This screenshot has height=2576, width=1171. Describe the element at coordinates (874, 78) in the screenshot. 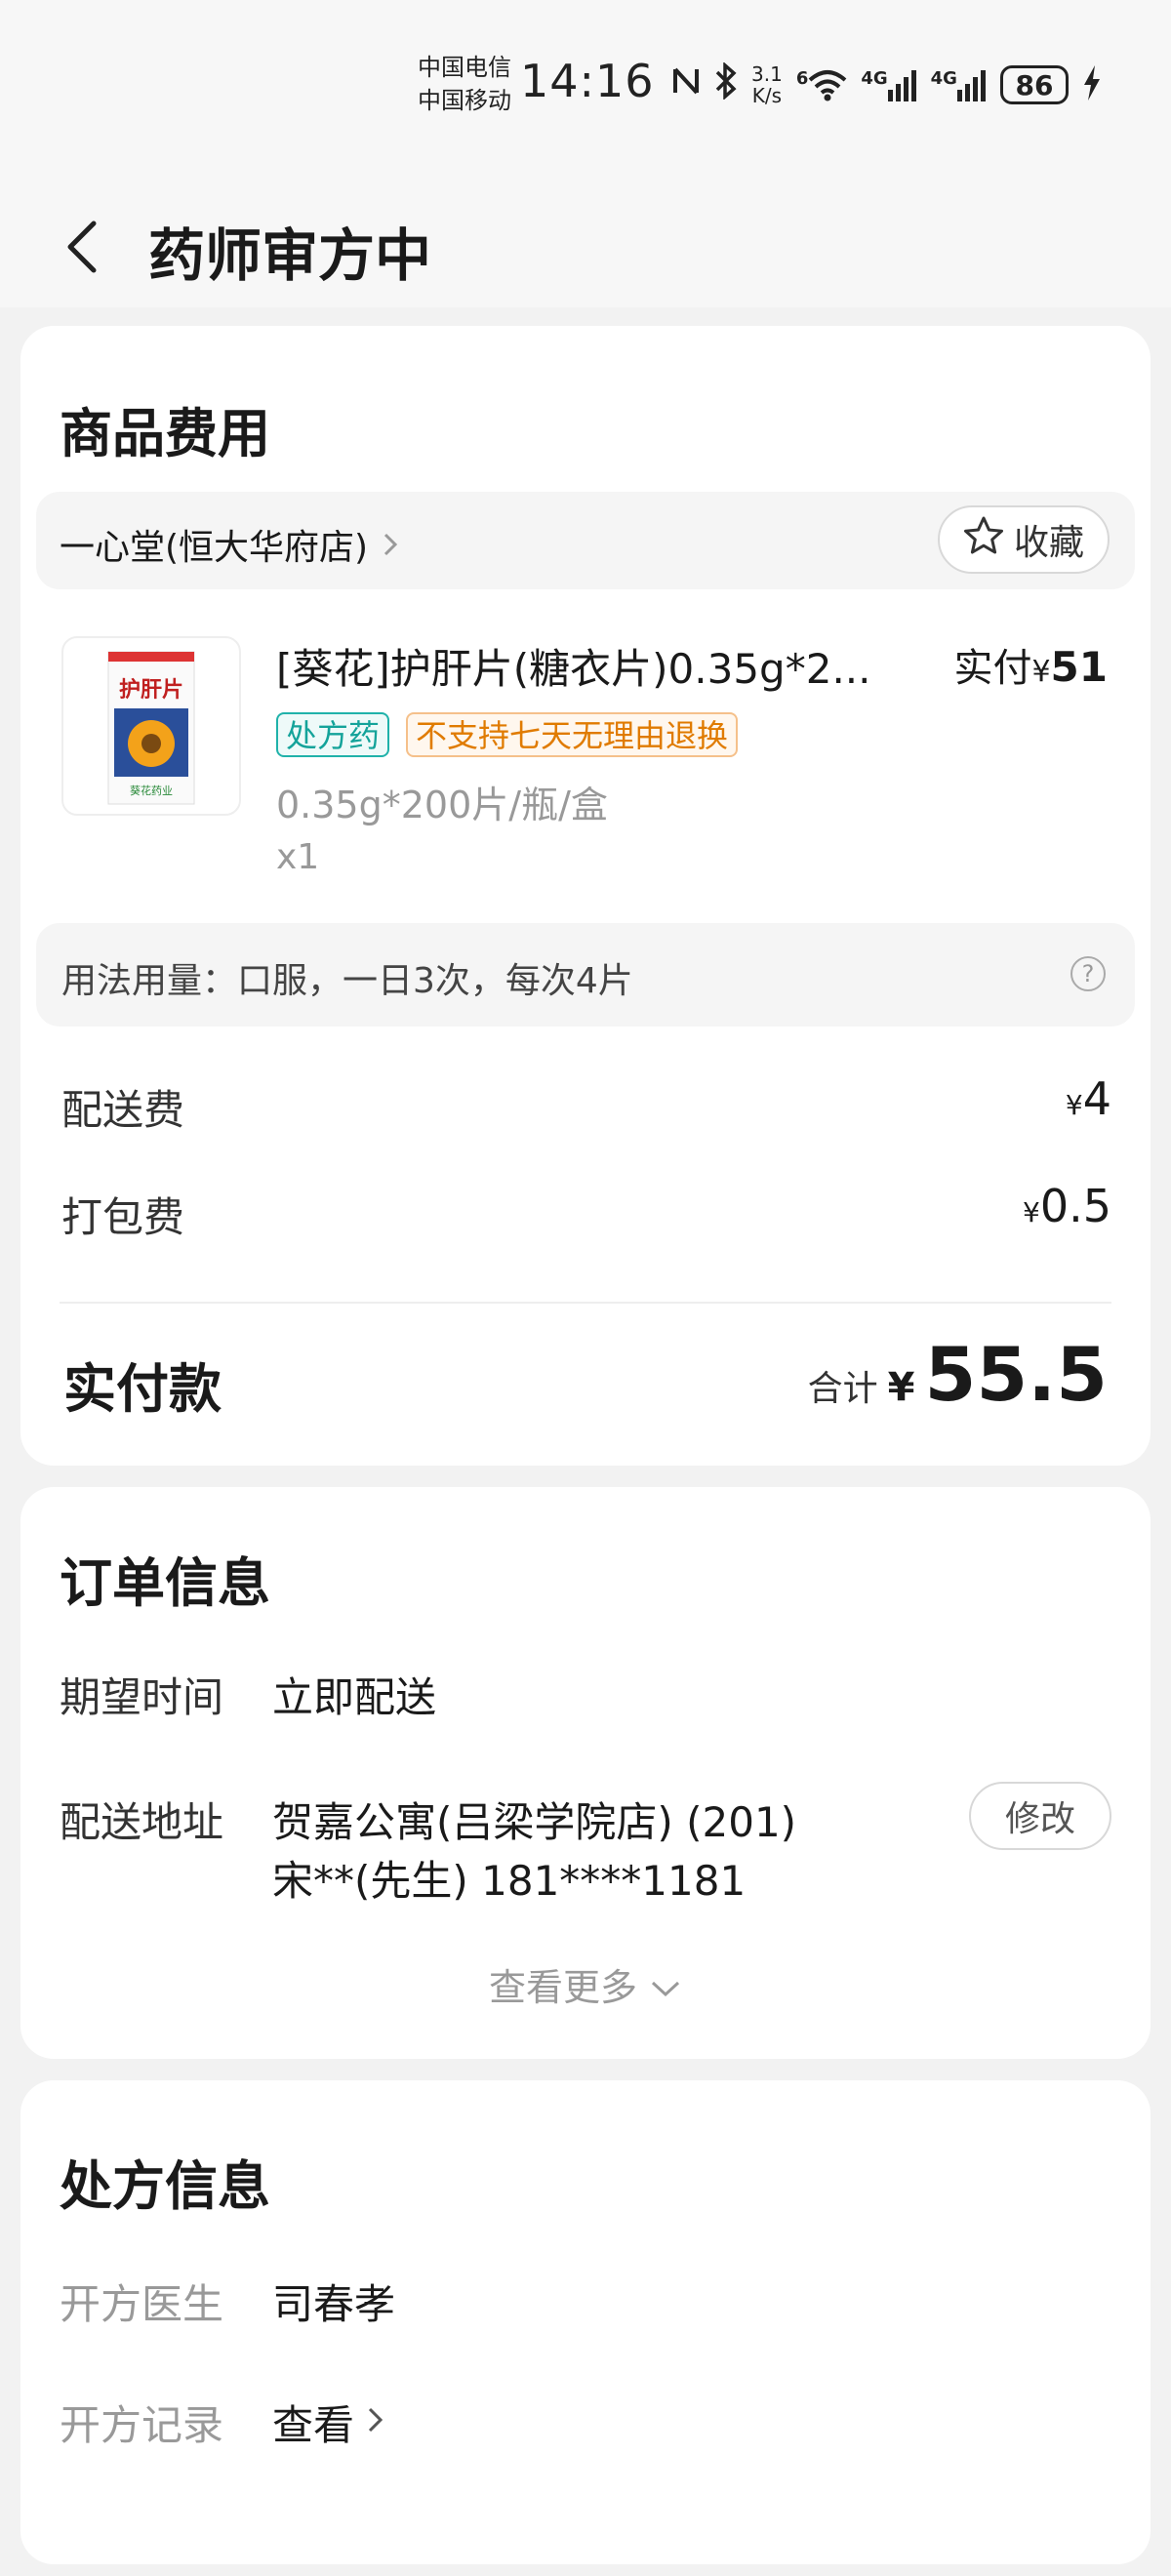

I see `network-type-1: 4G` at that location.